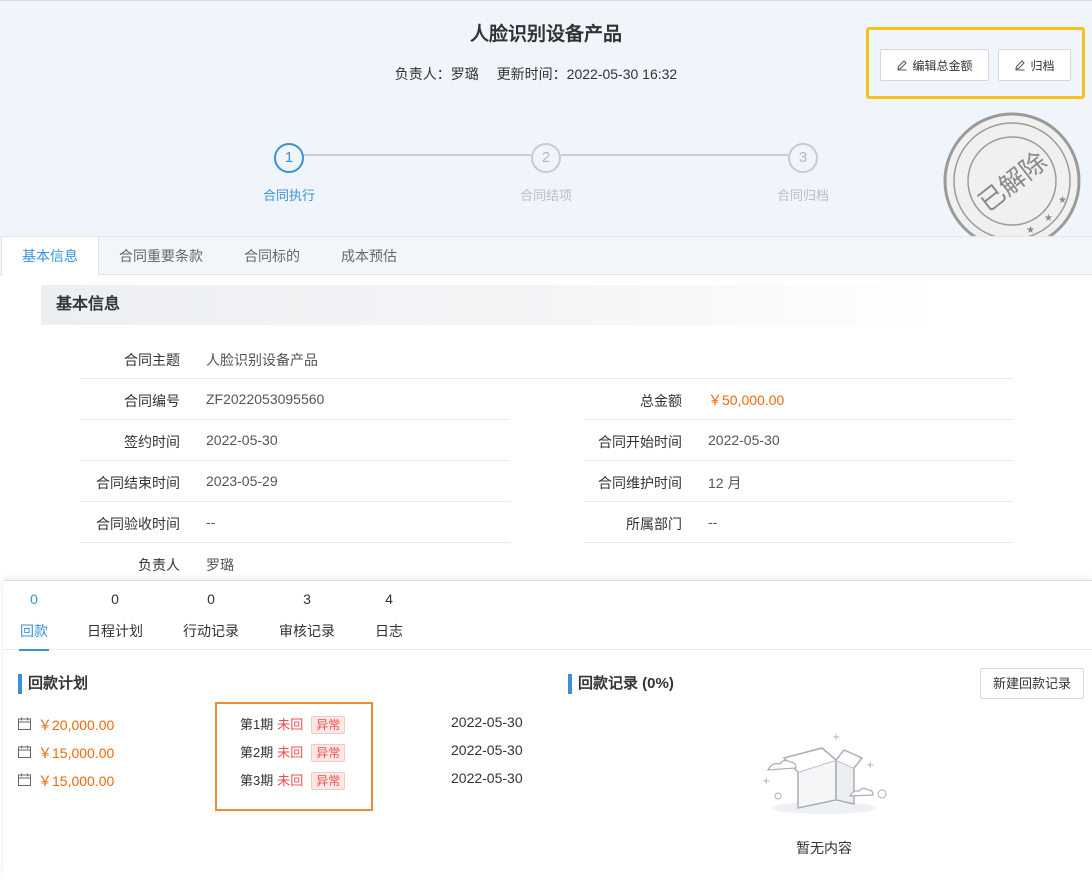 The height and width of the screenshot is (880, 1092). Describe the element at coordinates (159, 565) in the screenshot. I see `field-label: 负责人` at that location.